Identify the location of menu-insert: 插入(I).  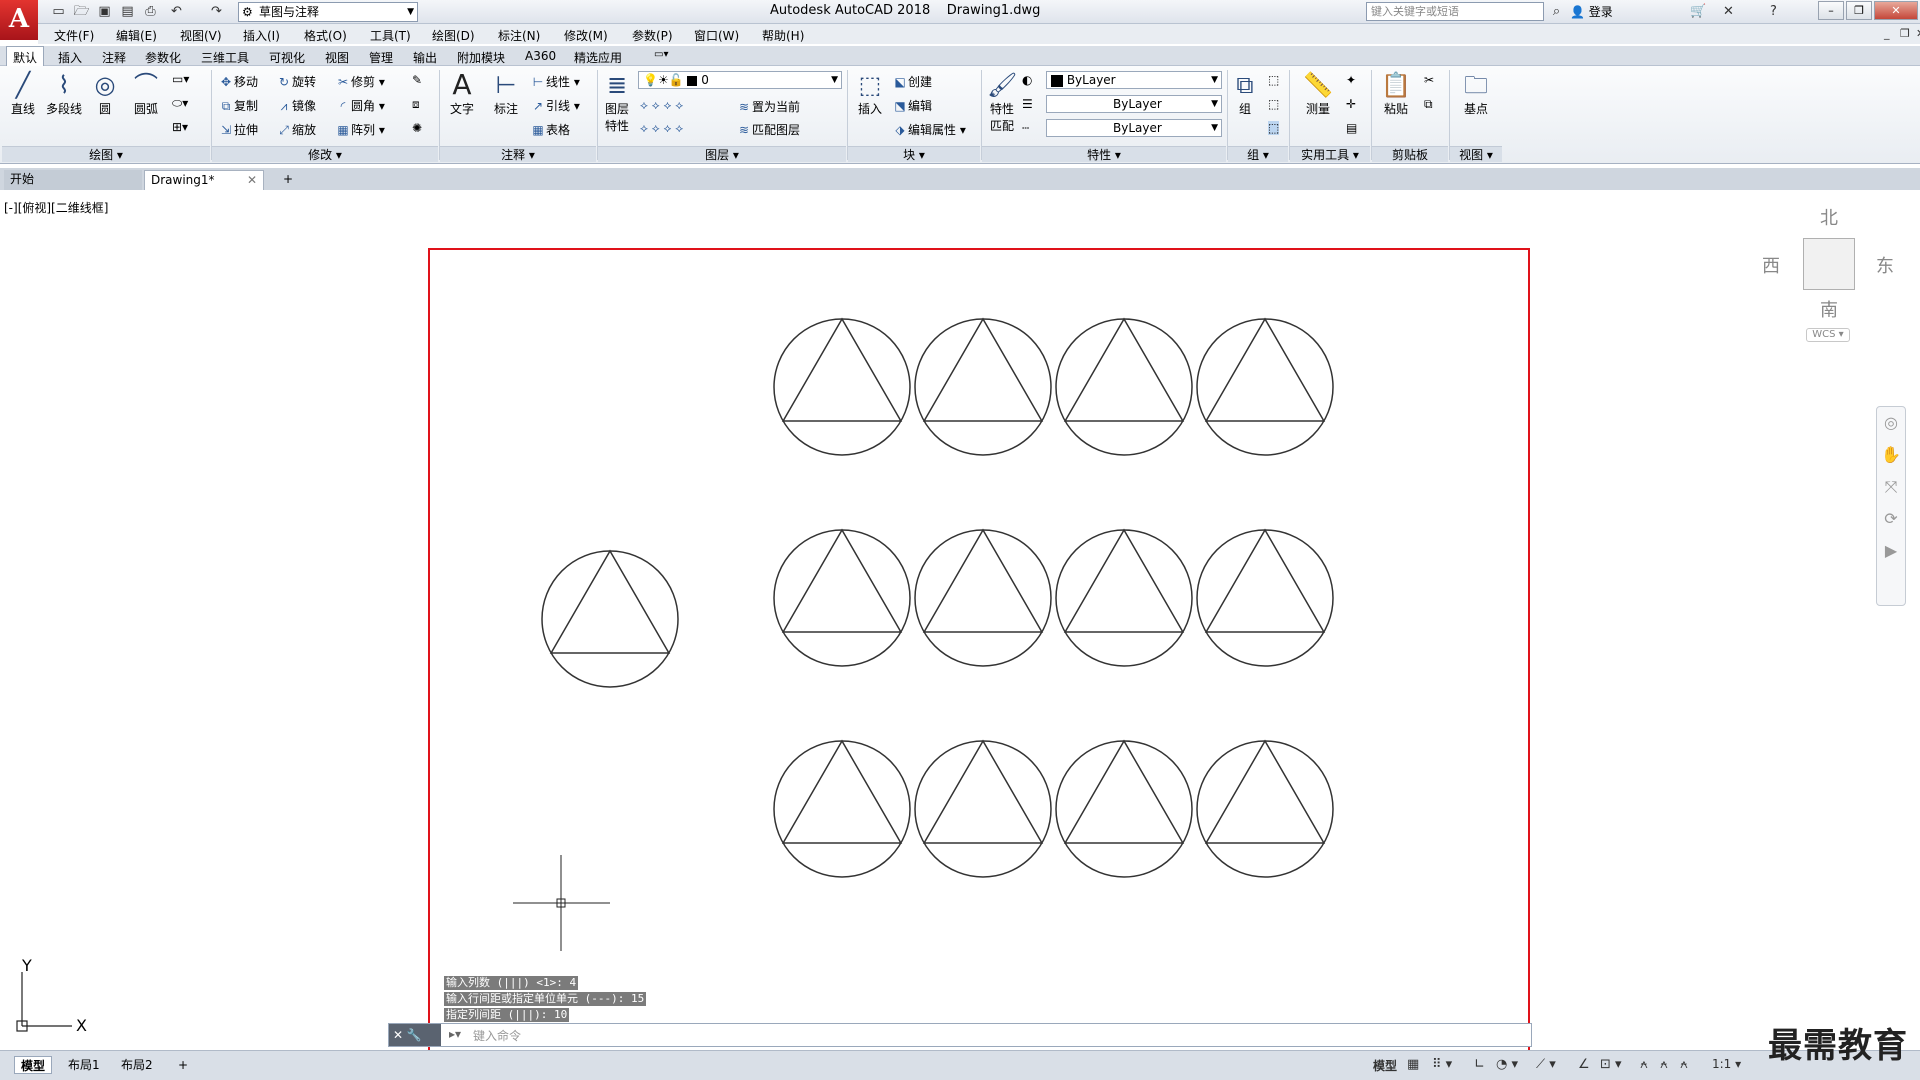
(261, 35).